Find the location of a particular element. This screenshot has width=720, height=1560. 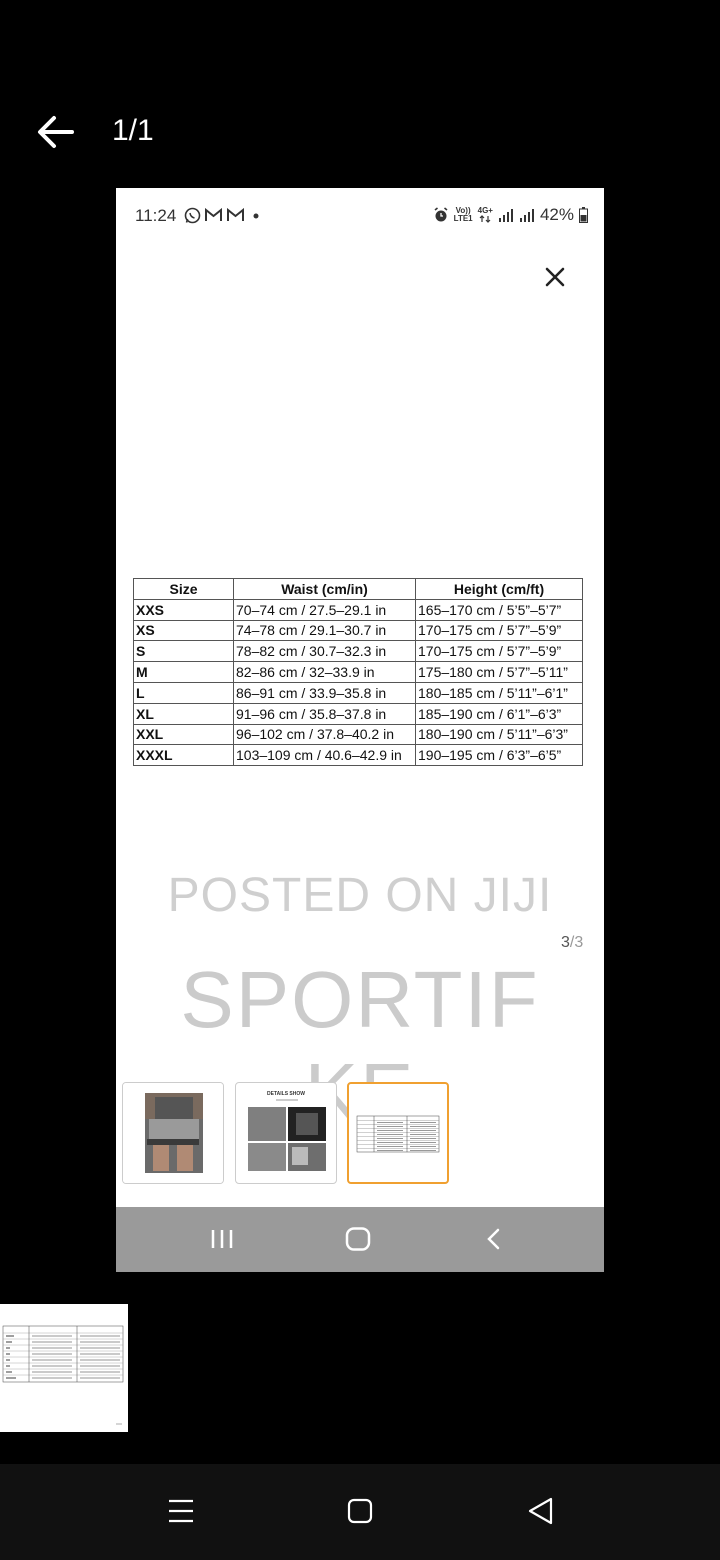

table-header-row: Size Waist (cm/in) Height (cm/ft) is located at coordinates (358, 589).